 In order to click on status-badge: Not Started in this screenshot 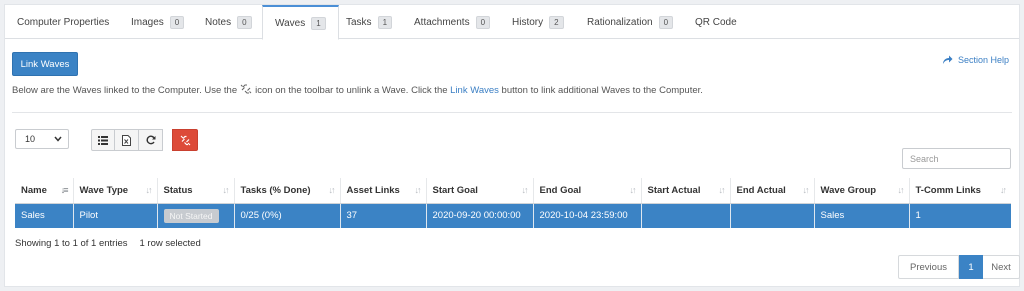, I will do `click(191, 215)`.